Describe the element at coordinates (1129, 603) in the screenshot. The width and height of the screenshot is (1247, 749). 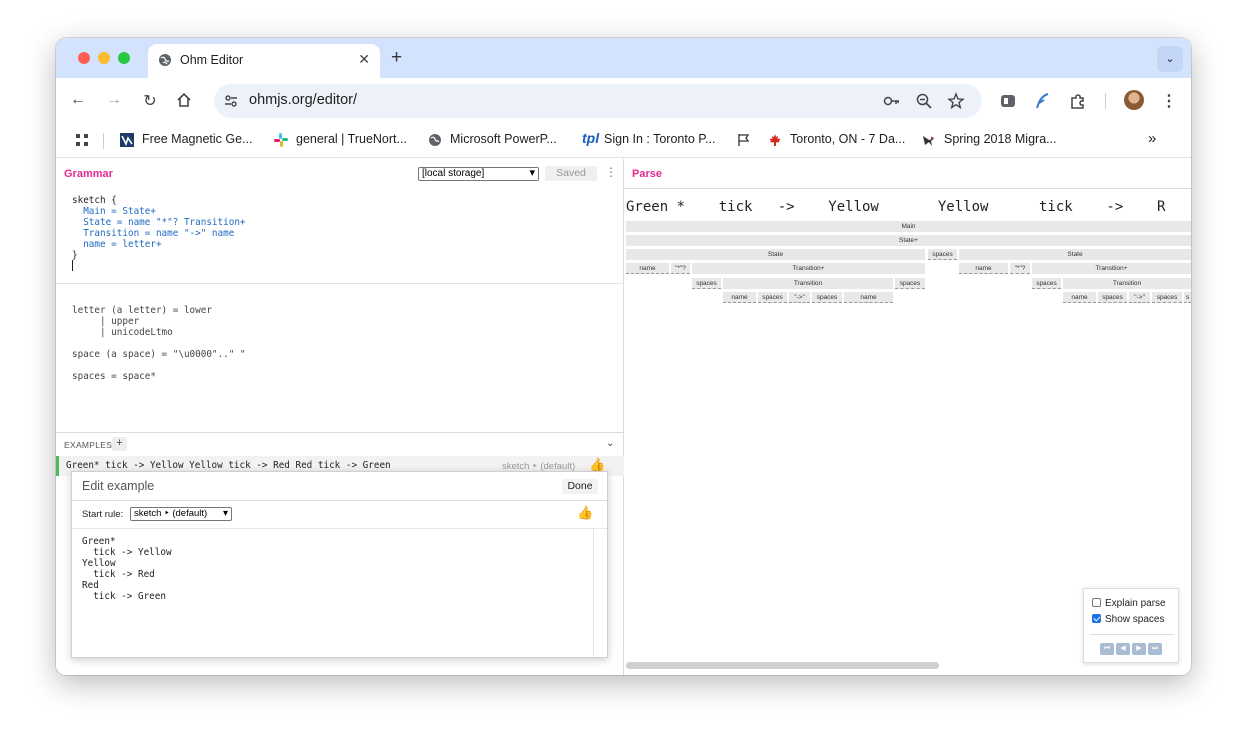
I see `explain-parse-option: Explain parse` at that location.